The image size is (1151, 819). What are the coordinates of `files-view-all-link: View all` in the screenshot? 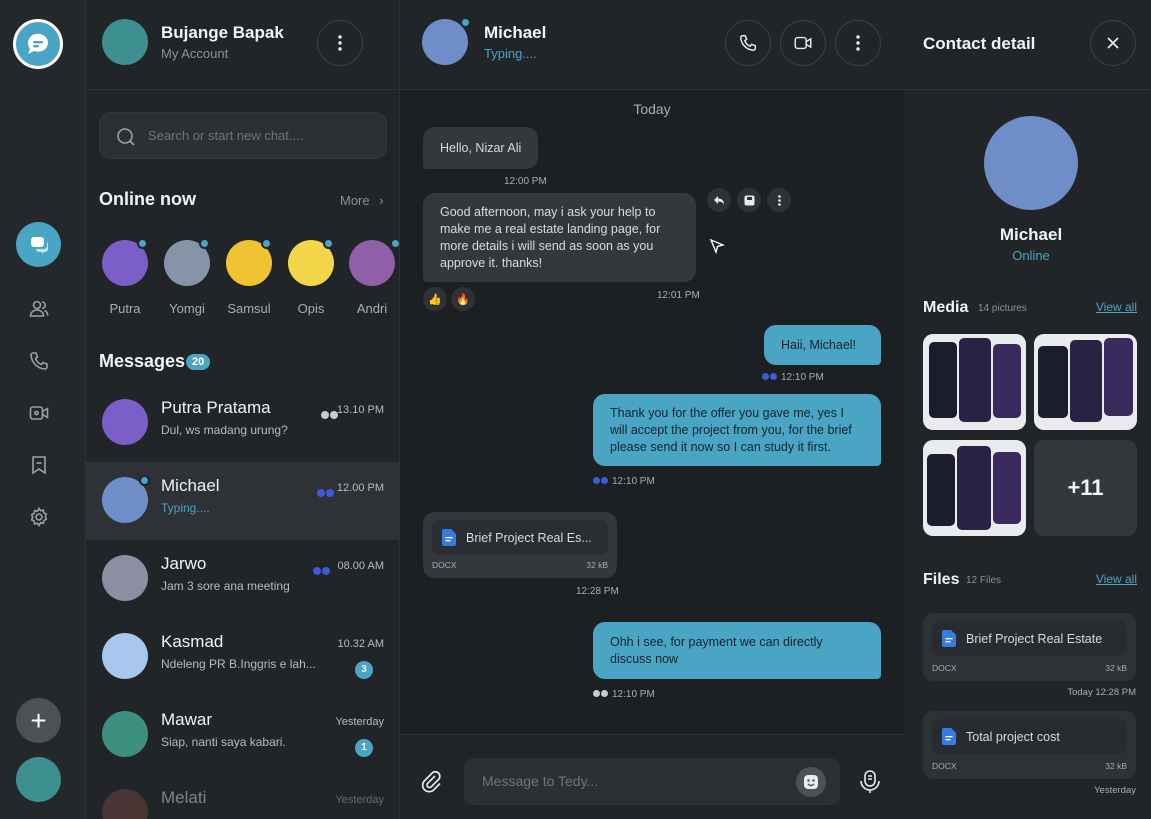 It's located at (1116, 579).